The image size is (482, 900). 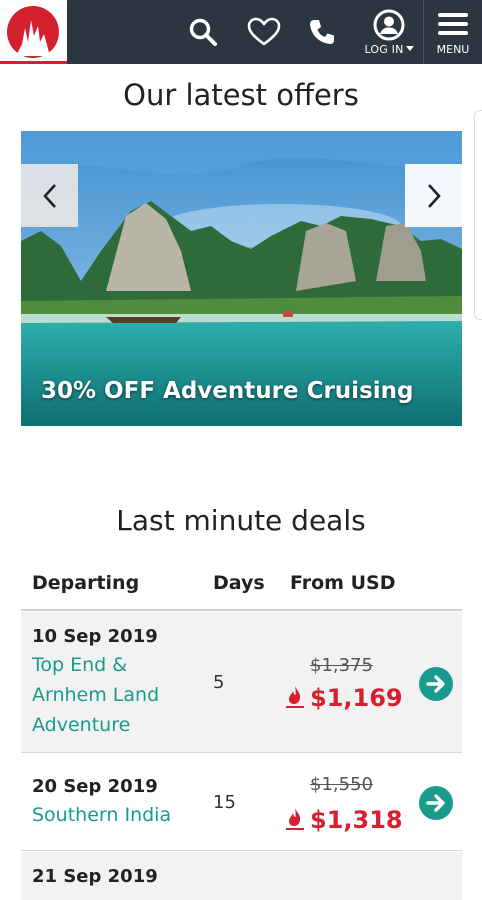 I want to click on top-nav-bar: LOG IN MENU, so click(x=241, y=32).